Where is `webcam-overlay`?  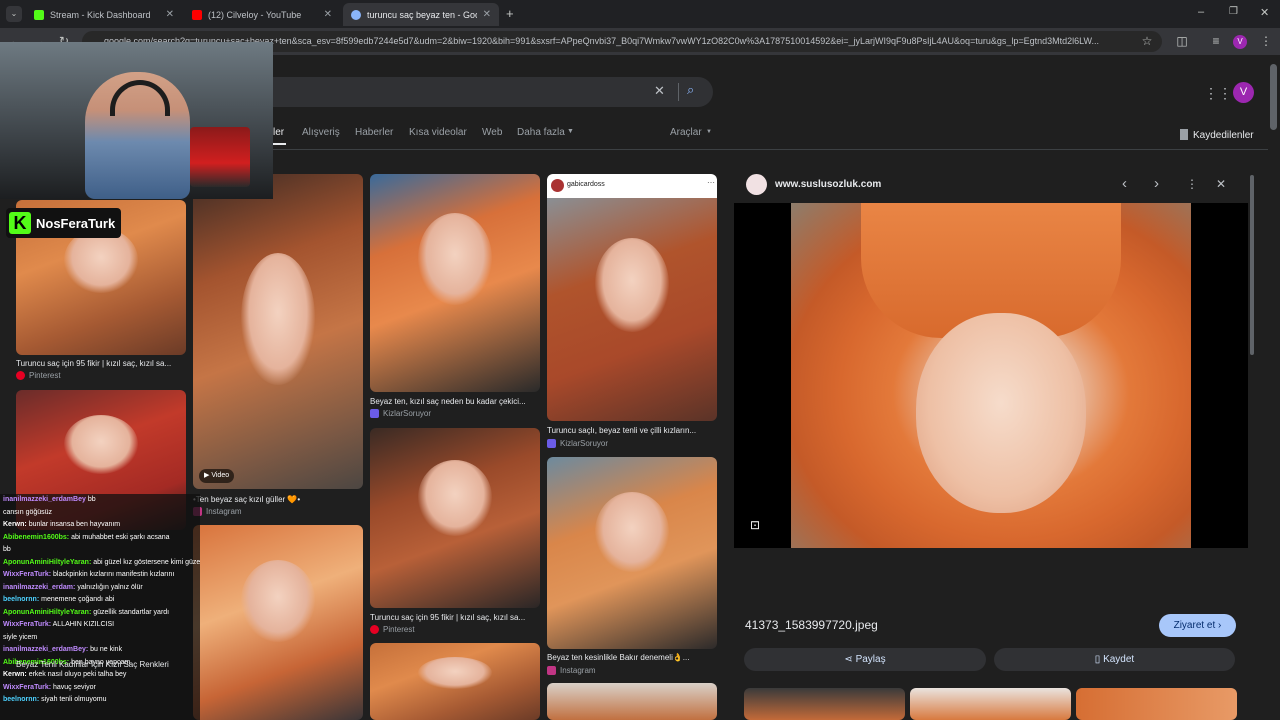 webcam-overlay is located at coordinates (136, 120).